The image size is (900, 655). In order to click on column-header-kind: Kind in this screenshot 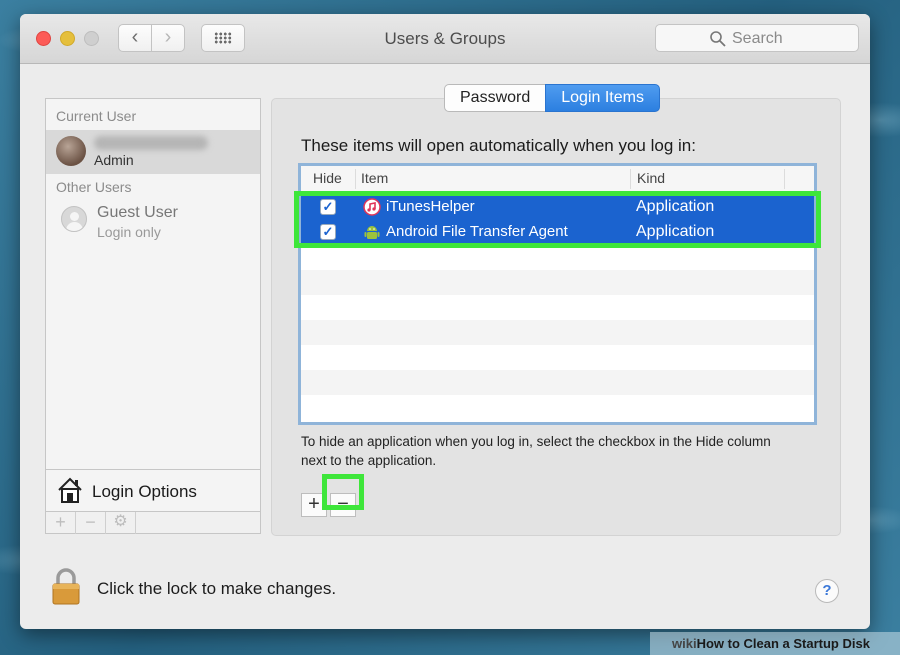, I will do `click(651, 178)`.